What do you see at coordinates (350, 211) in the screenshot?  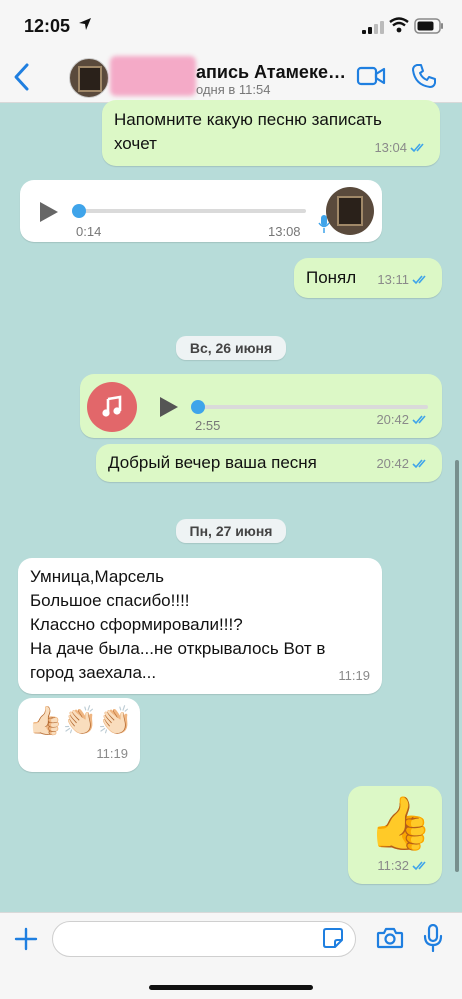 I see `sender-avatar` at bounding box center [350, 211].